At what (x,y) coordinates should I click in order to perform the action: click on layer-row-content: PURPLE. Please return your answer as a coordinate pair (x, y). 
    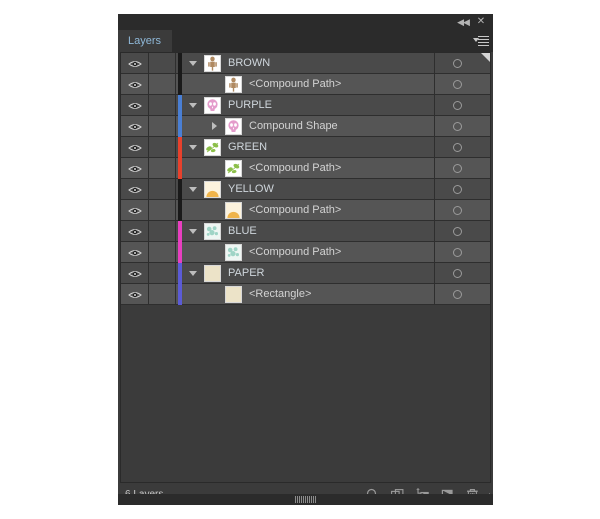
    Looking at the image, I should click on (305, 105).